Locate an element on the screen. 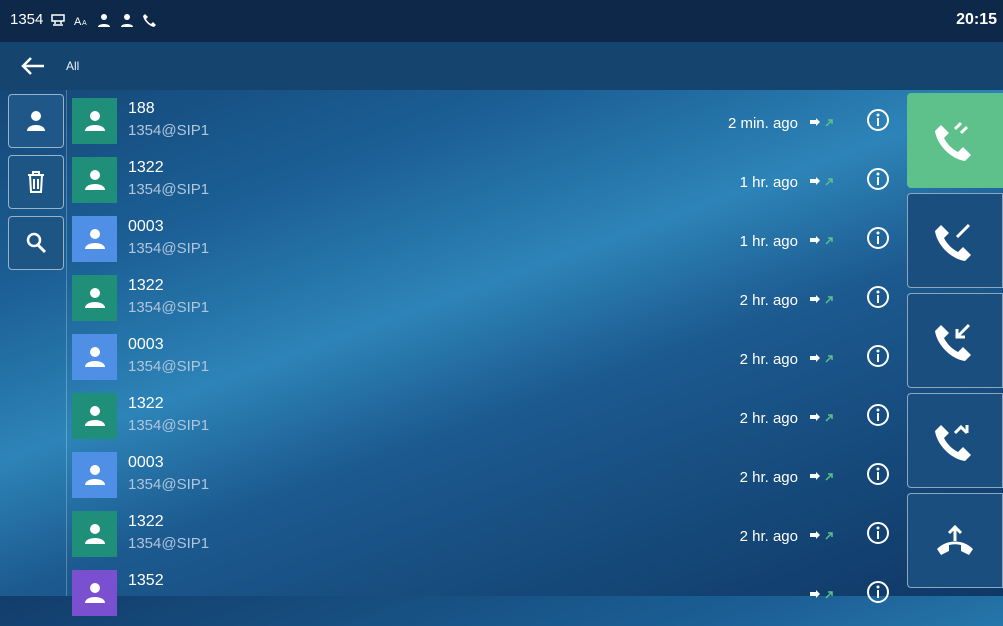 The width and height of the screenshot is (1003, 626). caller-name: 188 is located at coordinates (141, 108).